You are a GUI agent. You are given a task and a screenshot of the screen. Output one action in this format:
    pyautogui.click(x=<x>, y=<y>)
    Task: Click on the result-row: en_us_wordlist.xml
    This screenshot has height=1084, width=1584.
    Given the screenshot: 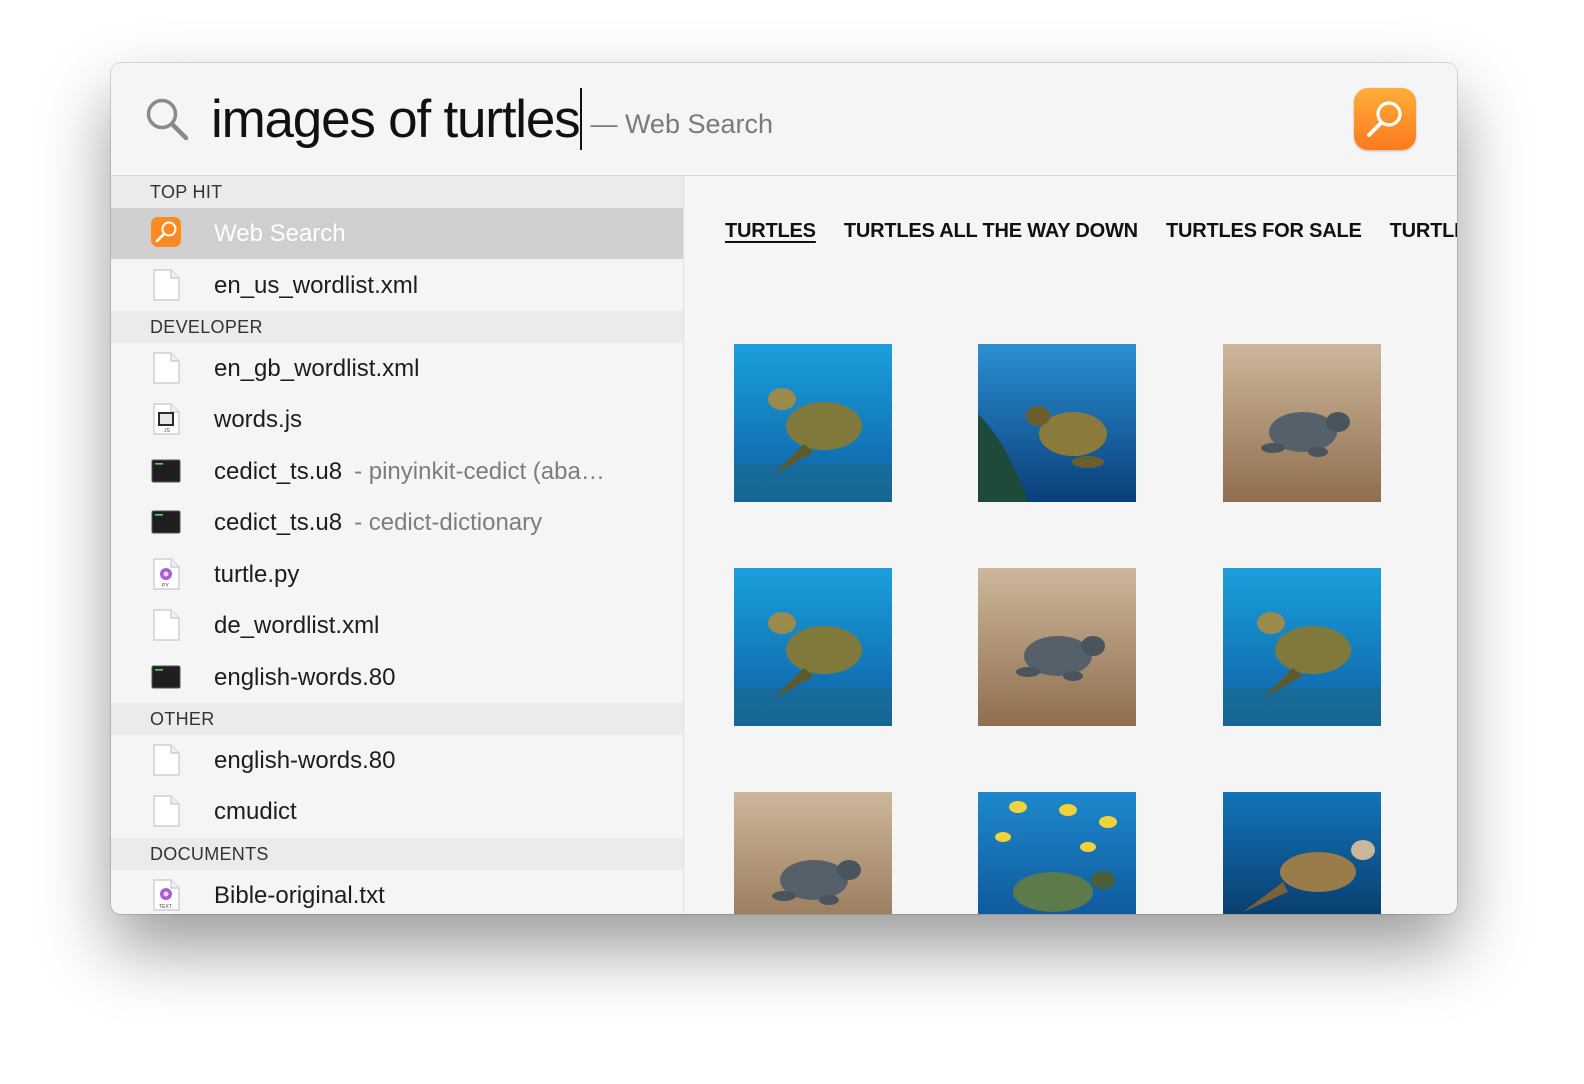 What is the action you would take?
    pyautogui.click(x=397, y=285)
    